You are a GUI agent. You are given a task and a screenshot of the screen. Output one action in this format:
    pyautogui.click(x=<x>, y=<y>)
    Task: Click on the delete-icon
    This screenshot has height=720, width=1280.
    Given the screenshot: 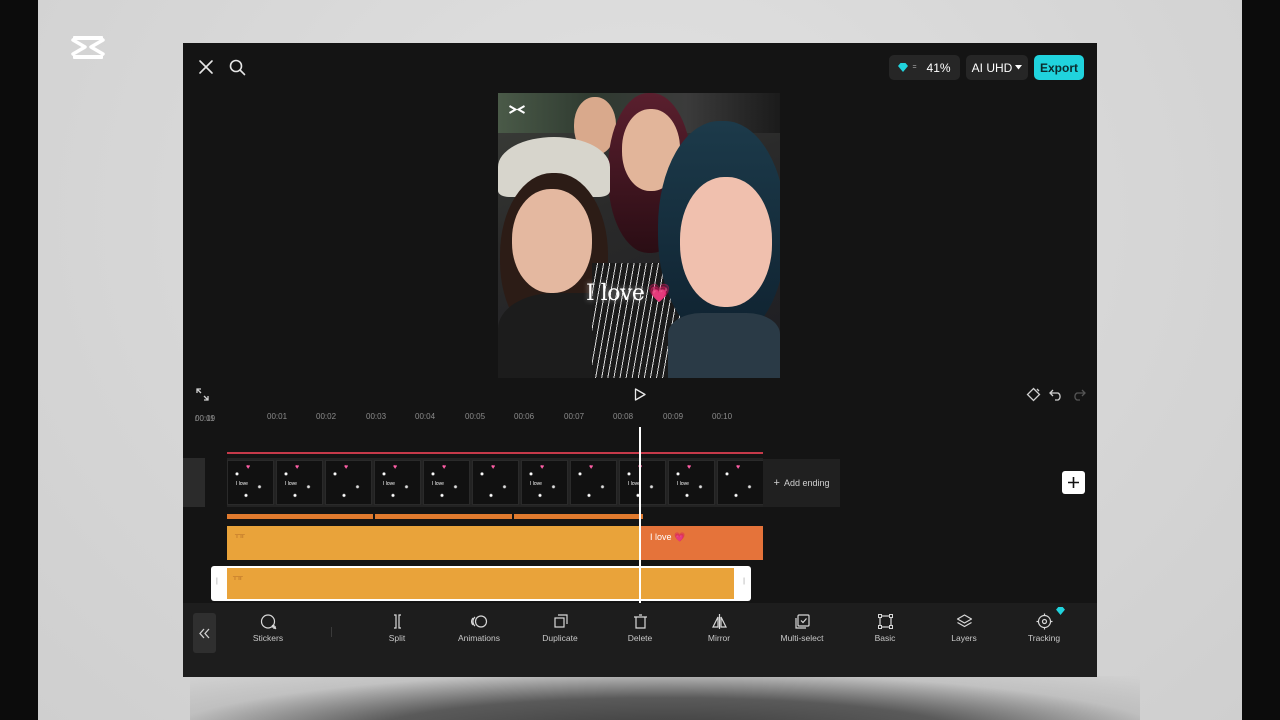 What is the action you would take?
    pyautogui.click(x=640, y=621)
    